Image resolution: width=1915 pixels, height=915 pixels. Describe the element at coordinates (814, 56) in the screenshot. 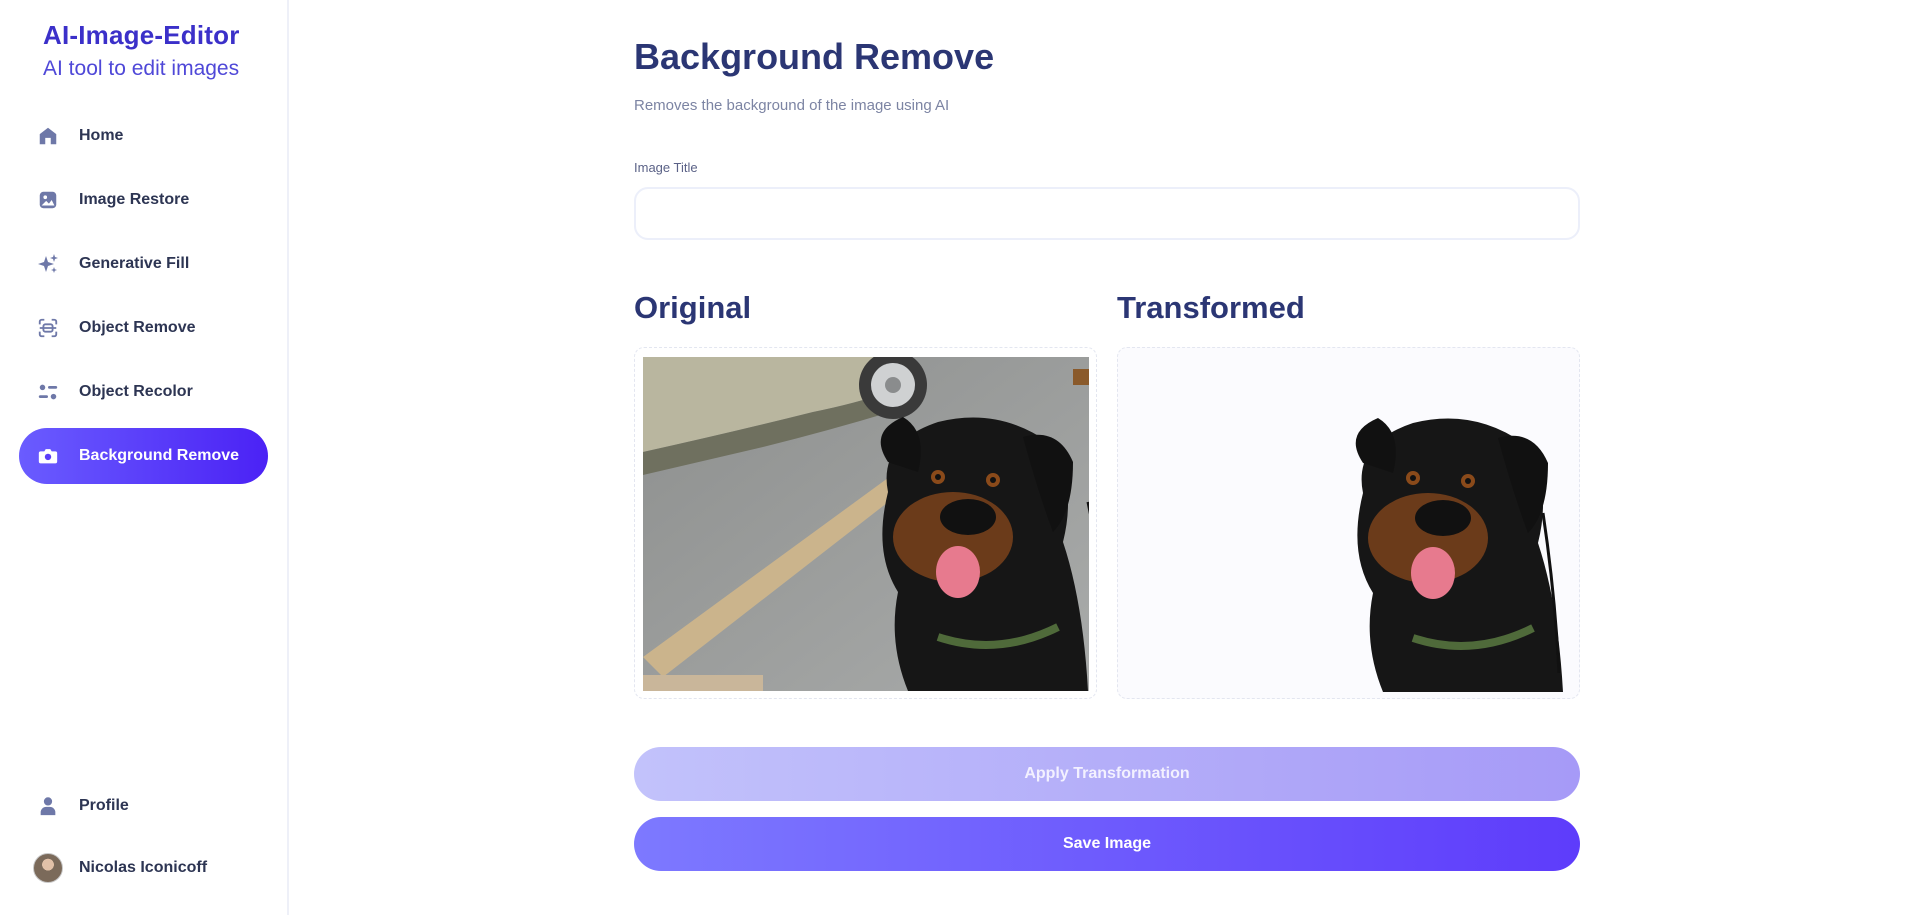

I see `page-title: Background Remove` at that location.